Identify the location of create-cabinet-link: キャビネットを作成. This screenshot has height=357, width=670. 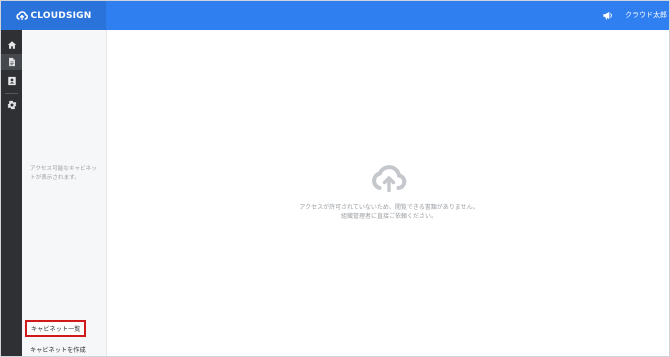
(58, 349).